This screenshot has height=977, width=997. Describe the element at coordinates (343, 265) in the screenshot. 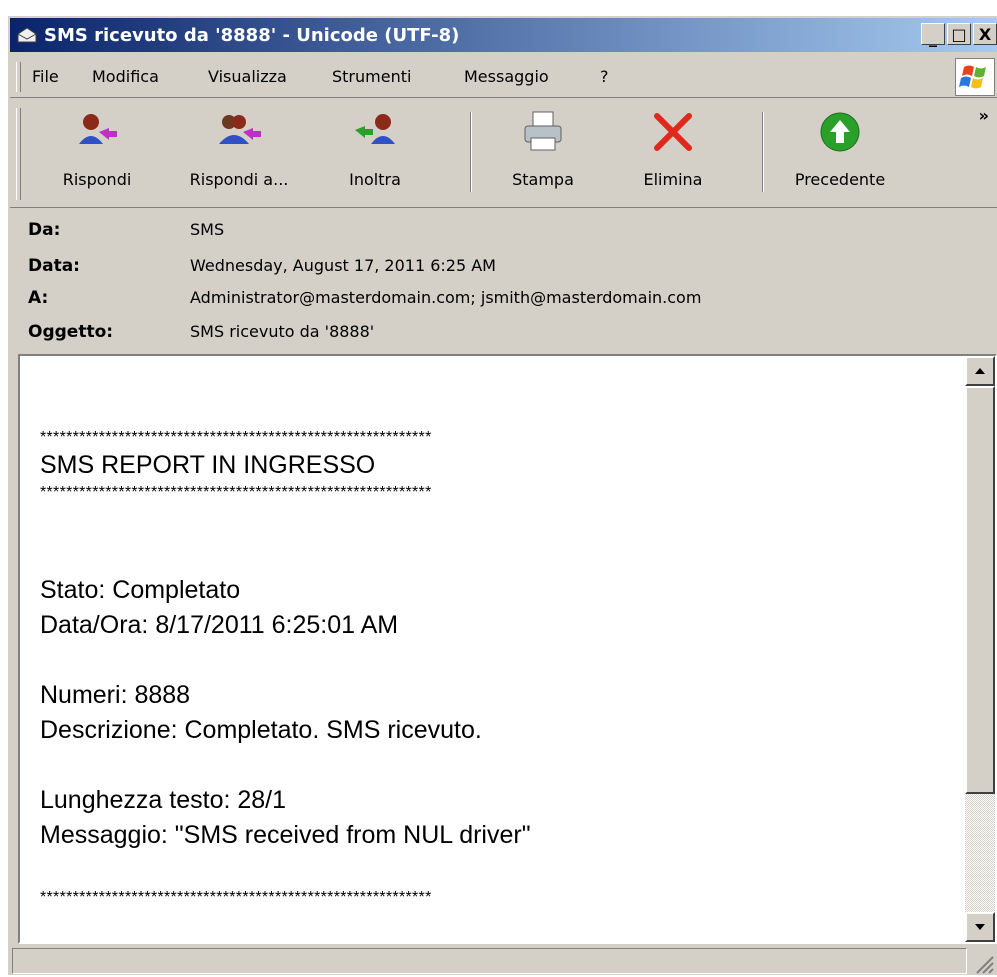

I see `date-value: Wednesday, August 17, 2011 6:25 AM` at that location.